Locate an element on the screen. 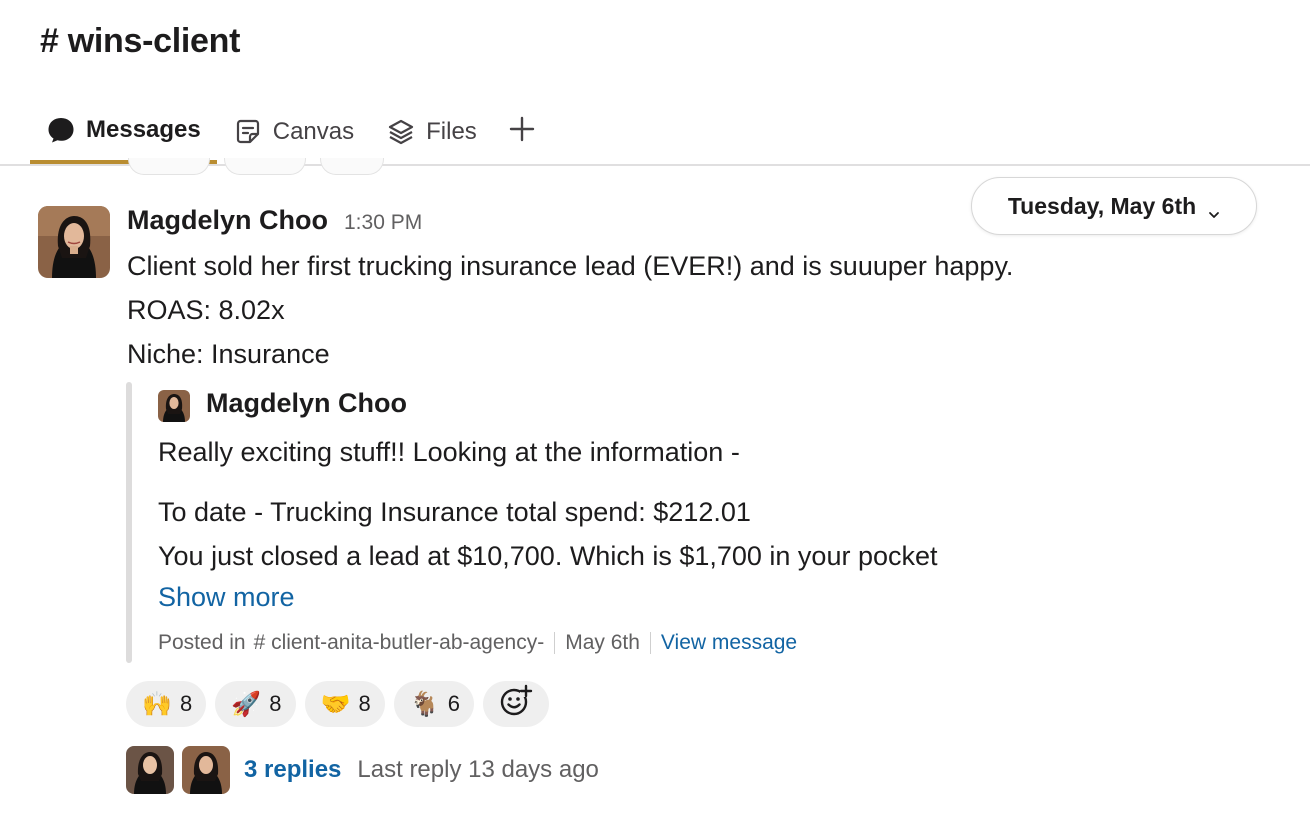 This screenshot has width=1310, height=830. tab-messages: Messages is located at coordinates (123, 132).